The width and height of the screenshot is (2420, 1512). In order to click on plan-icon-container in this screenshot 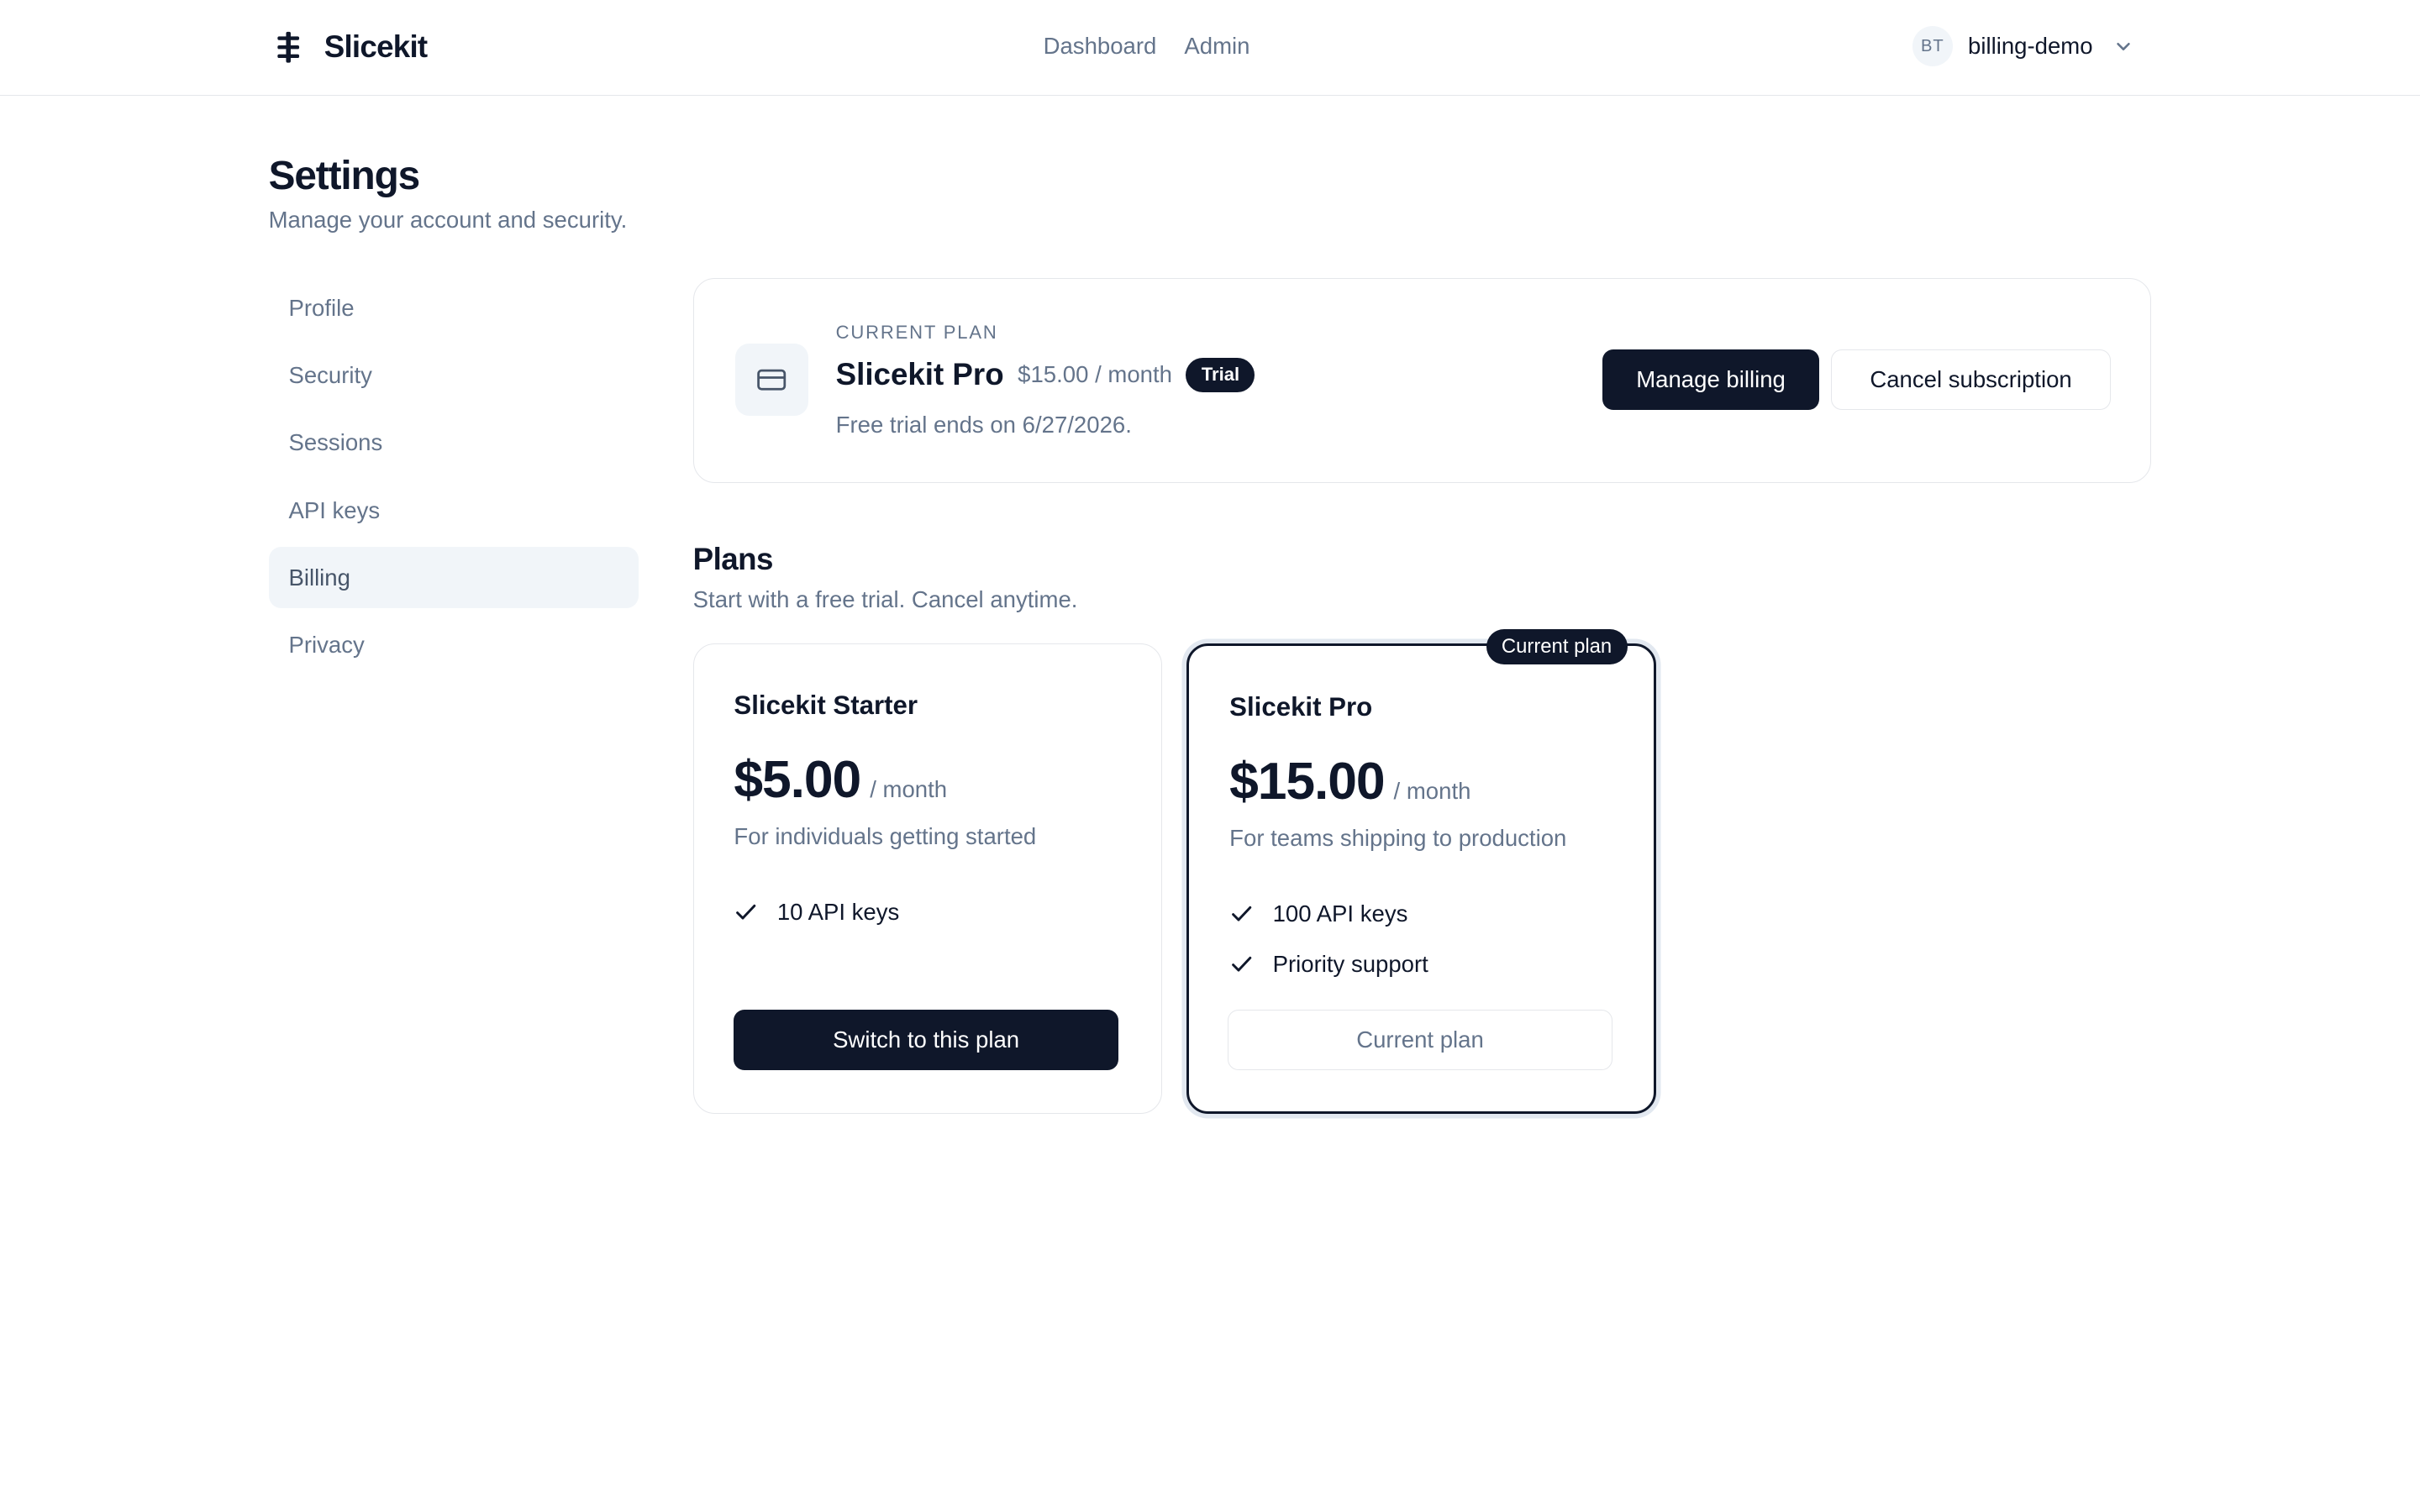, I will do `click(771, 380)`.